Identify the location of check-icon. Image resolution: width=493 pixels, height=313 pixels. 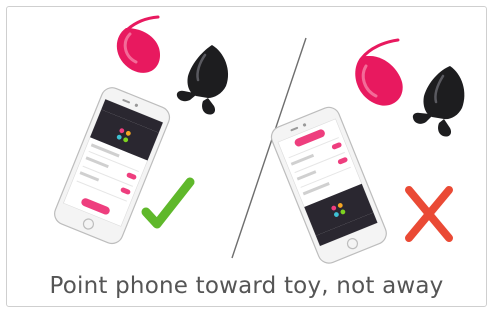
(168, 203).